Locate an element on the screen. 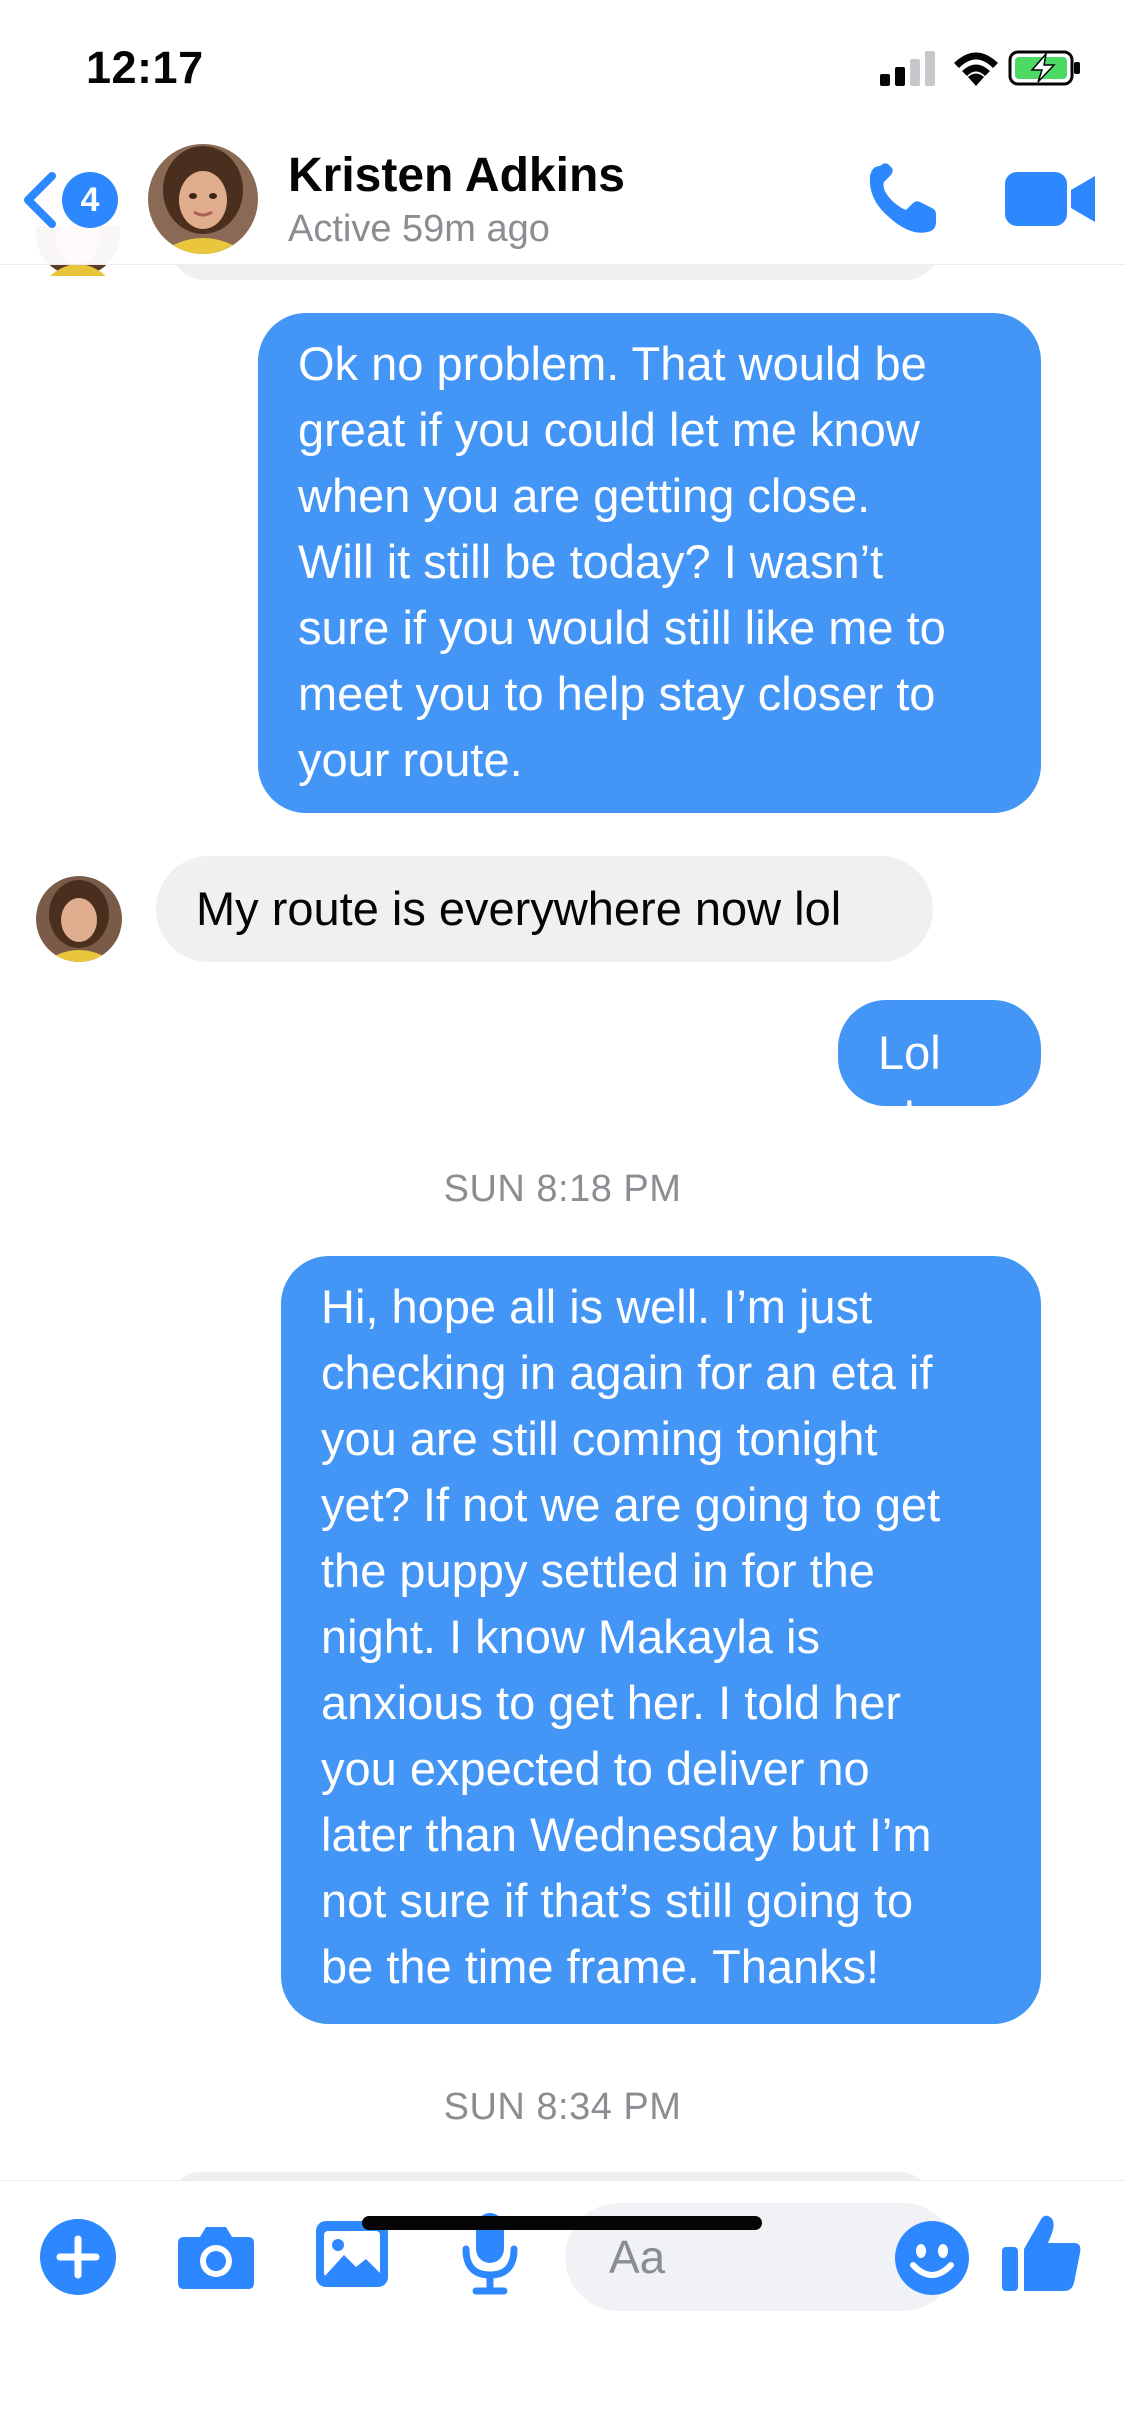 The image size is (1125, 2436). outgoing-message-bubble: Lol ok is located at coordinates (939, 1072).